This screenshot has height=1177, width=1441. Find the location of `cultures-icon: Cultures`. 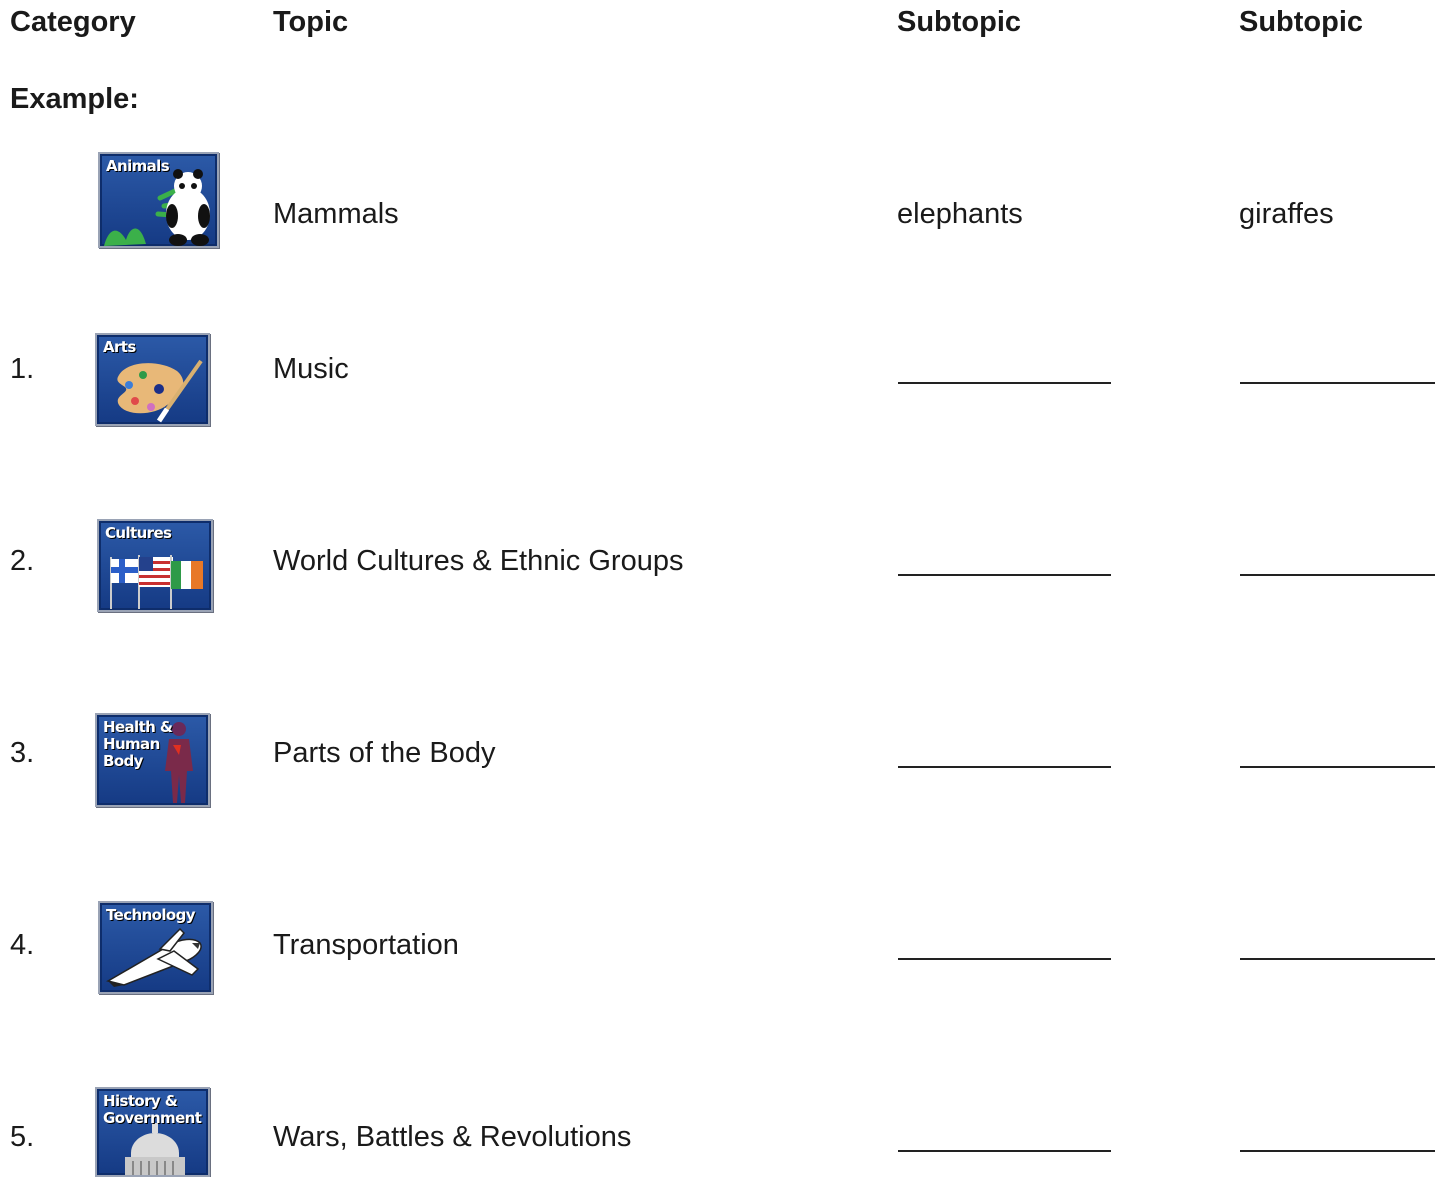

cultures-icon: Cultures is located at coordinates (155, 565).